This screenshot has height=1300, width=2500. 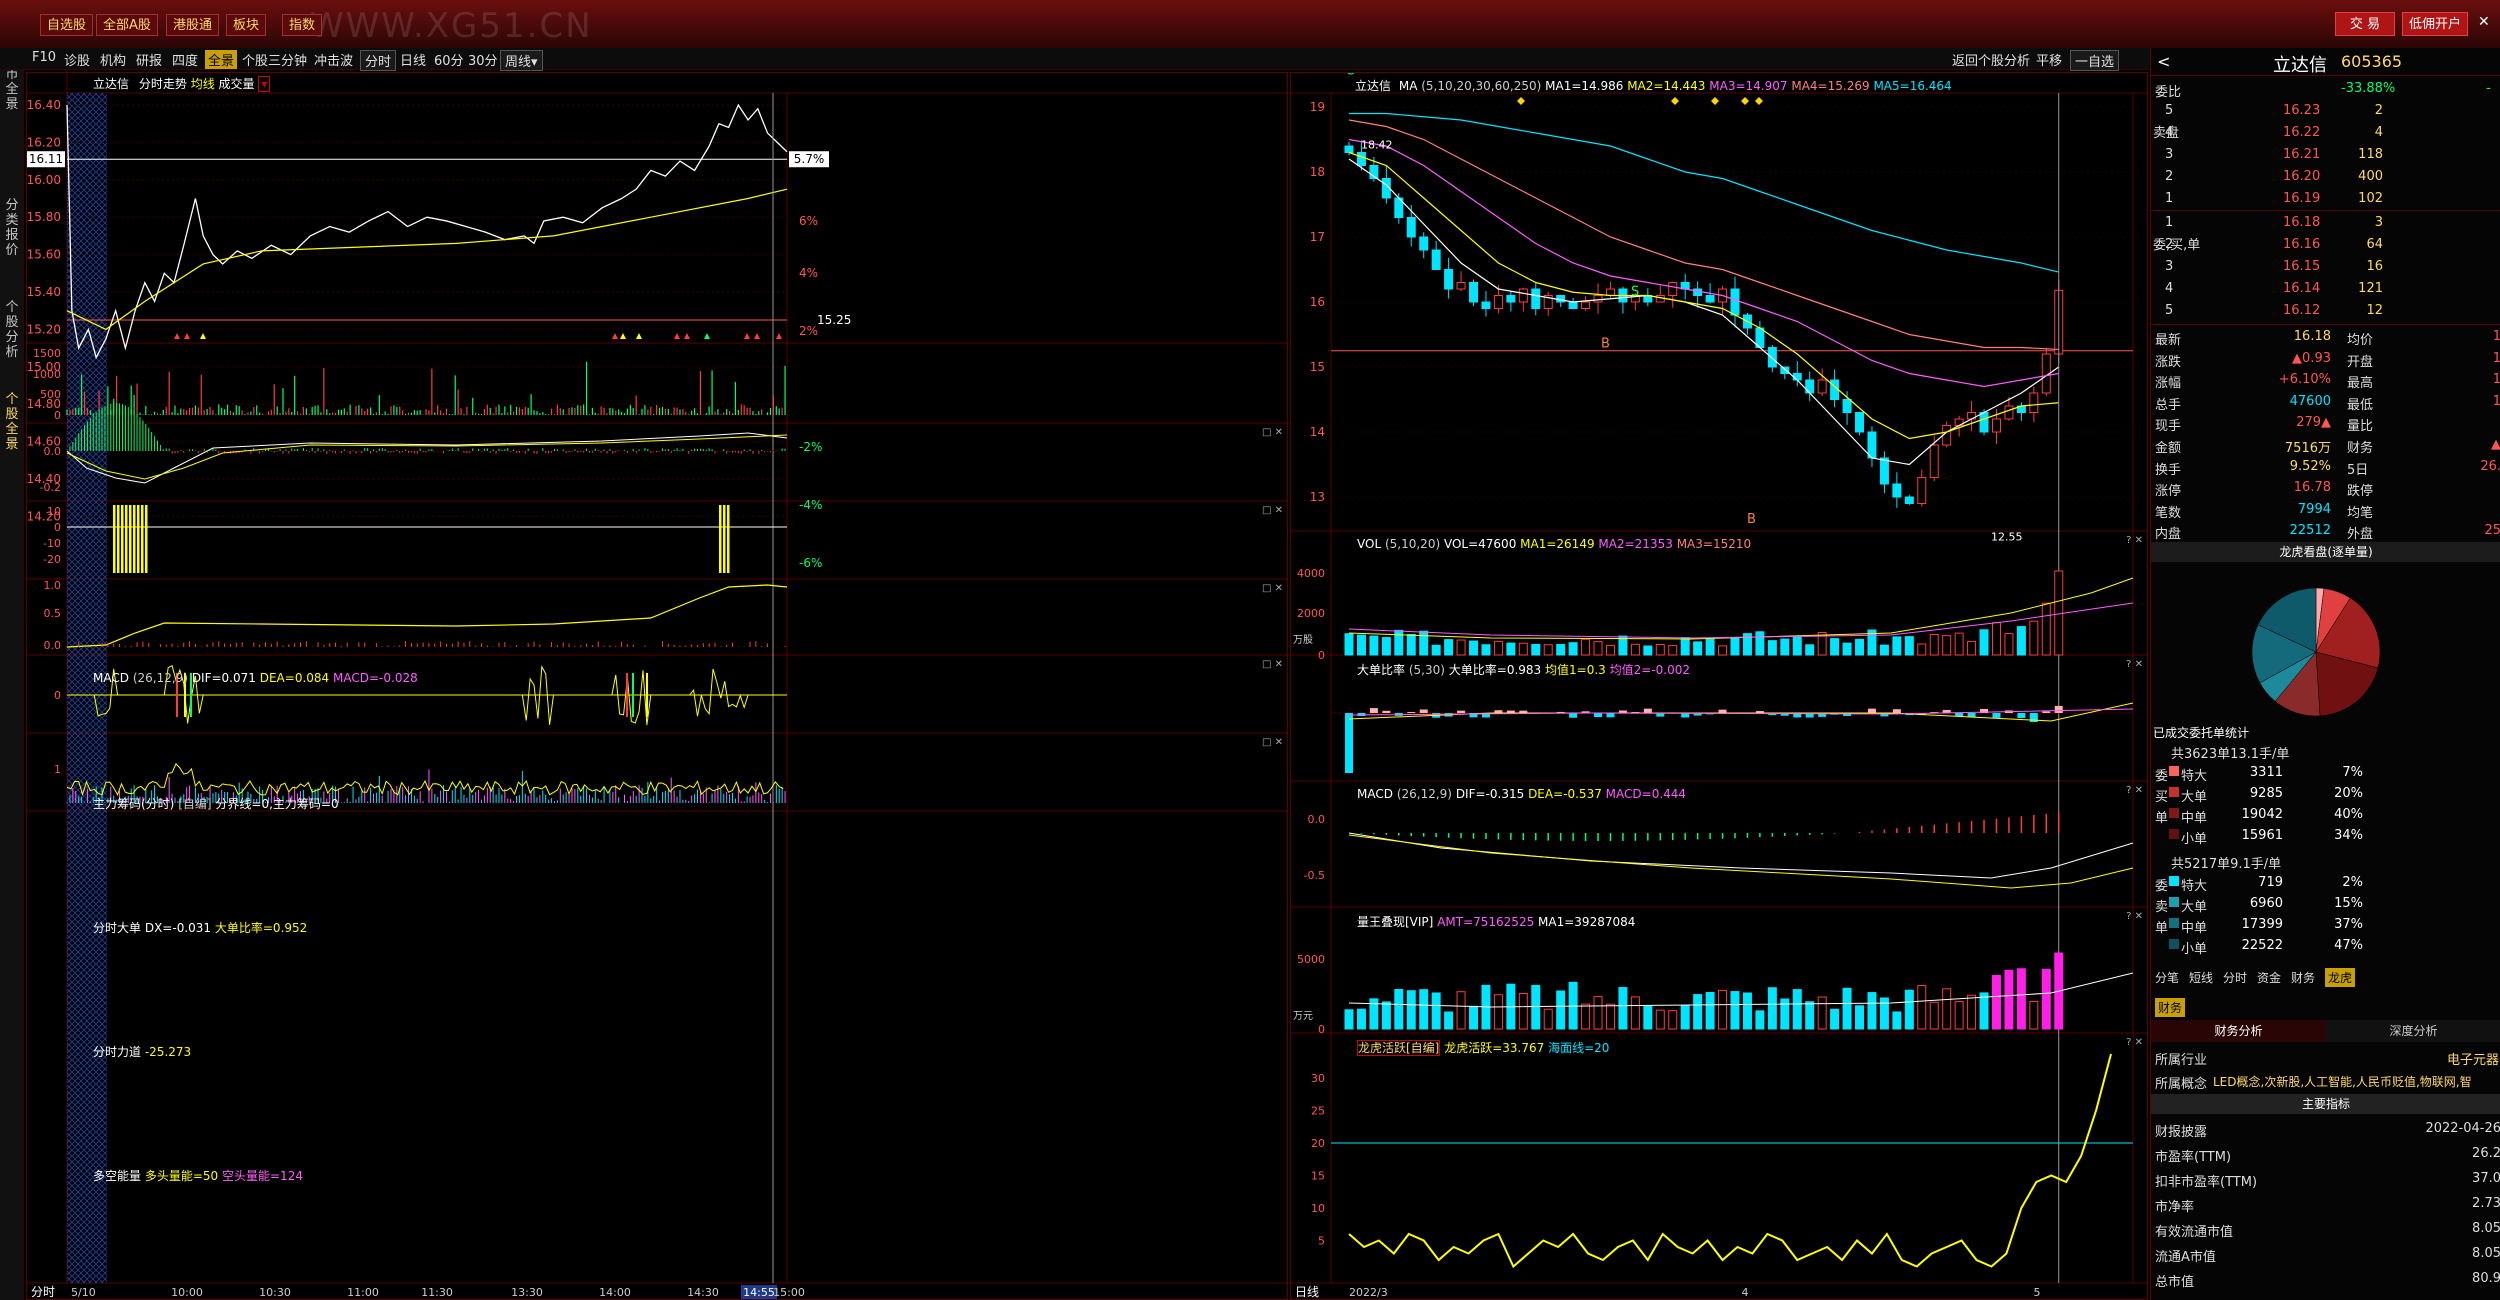 What do you see at coordinates (1307, 1291) in the screenshot?
I see `daily-corner-label: 日线` at bounding box center [1307, 1291].